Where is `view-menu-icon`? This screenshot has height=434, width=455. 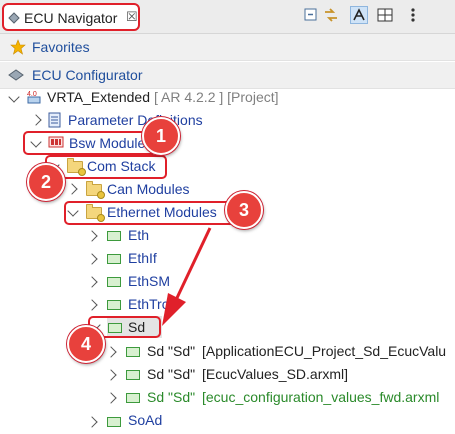
view-menu-icon is located at coordinates (413, 15).